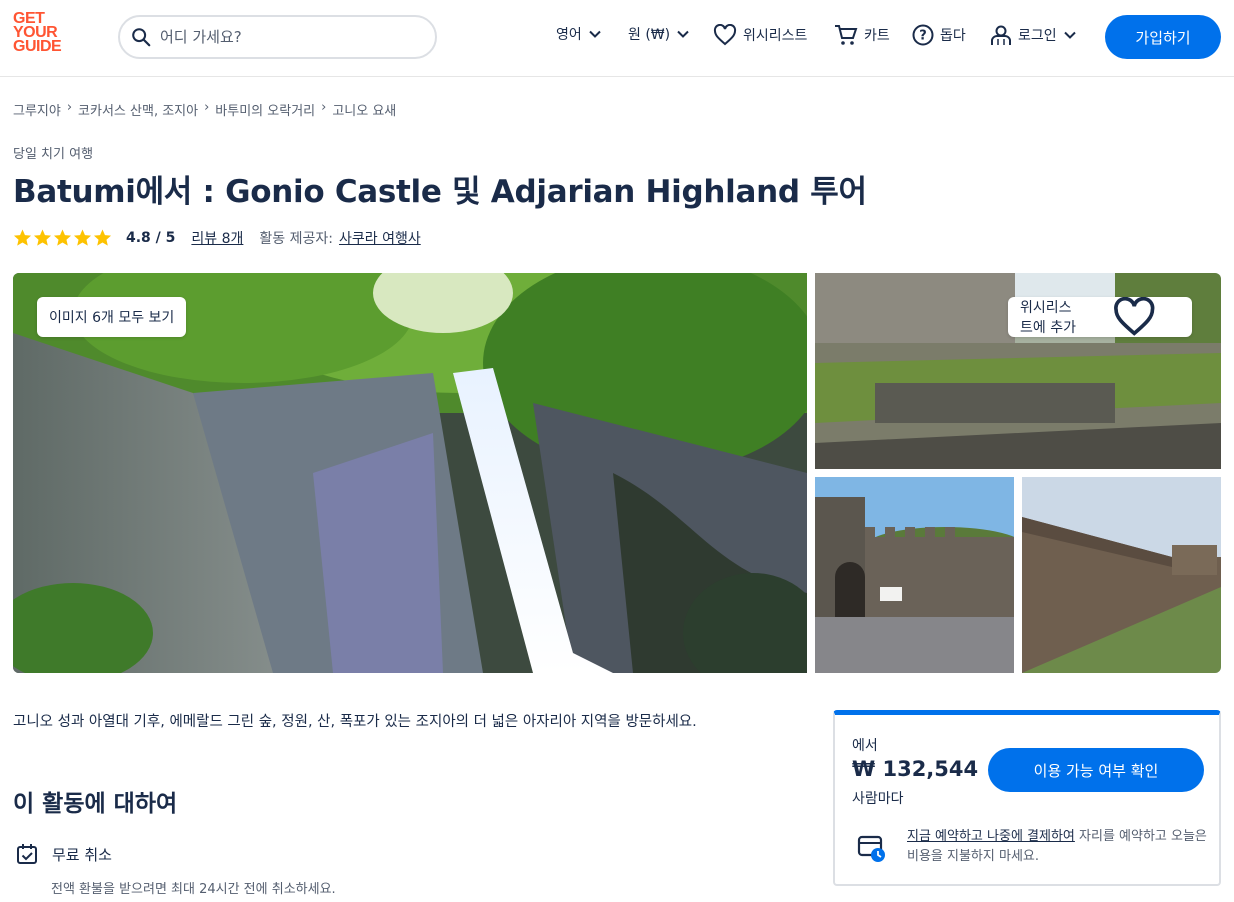  I want to click on breadcrumb-item: 그루지야, so click(37, 109).